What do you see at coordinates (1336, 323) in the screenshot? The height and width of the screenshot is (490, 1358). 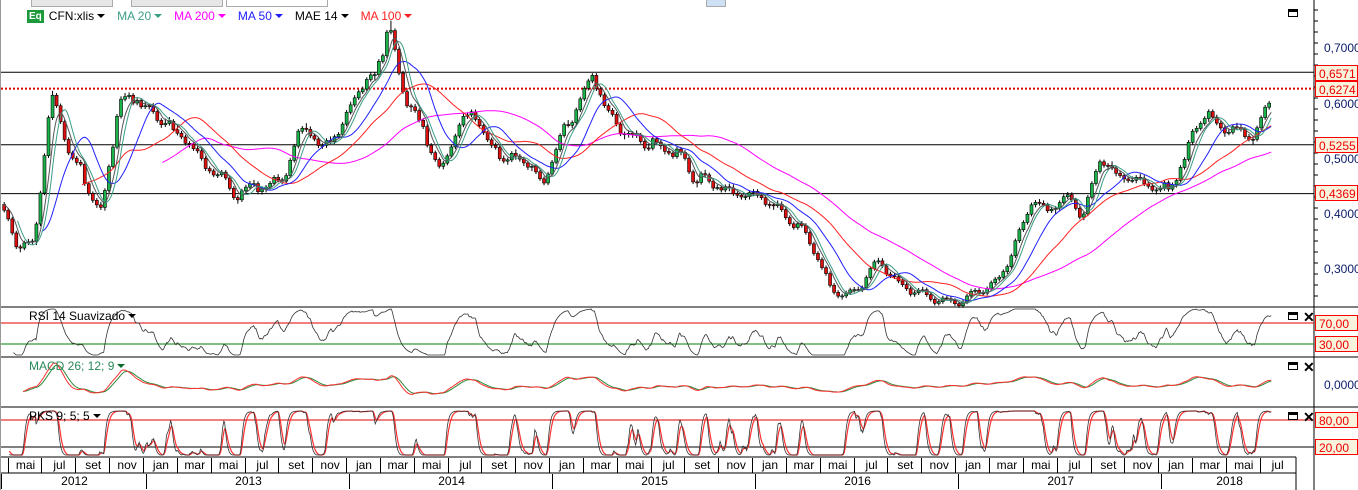 I see `rsi-level-tag: 70,00` at bounding box center [1336, 323].